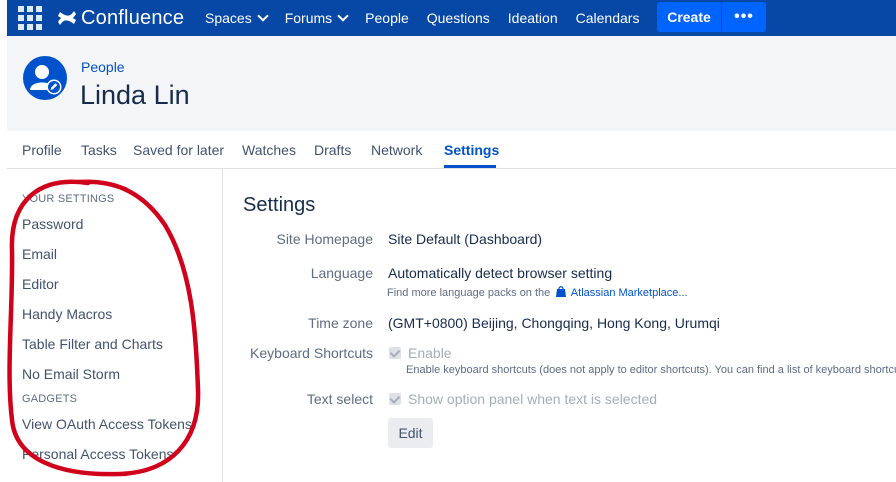 The width and height of the screenshot is (896, 482). What do you see at coordinates (50, 399) in the screenshot?
I see `sidebar-section-gadgets: GADGETS` at bounding box center [50, 399].